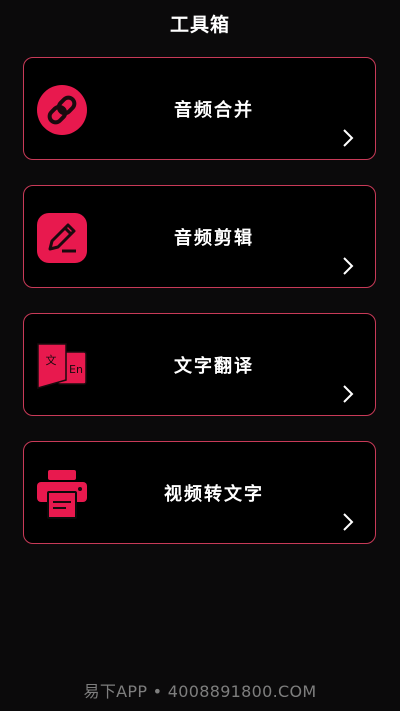  I want to click on edit-icon, so click(62, 238).